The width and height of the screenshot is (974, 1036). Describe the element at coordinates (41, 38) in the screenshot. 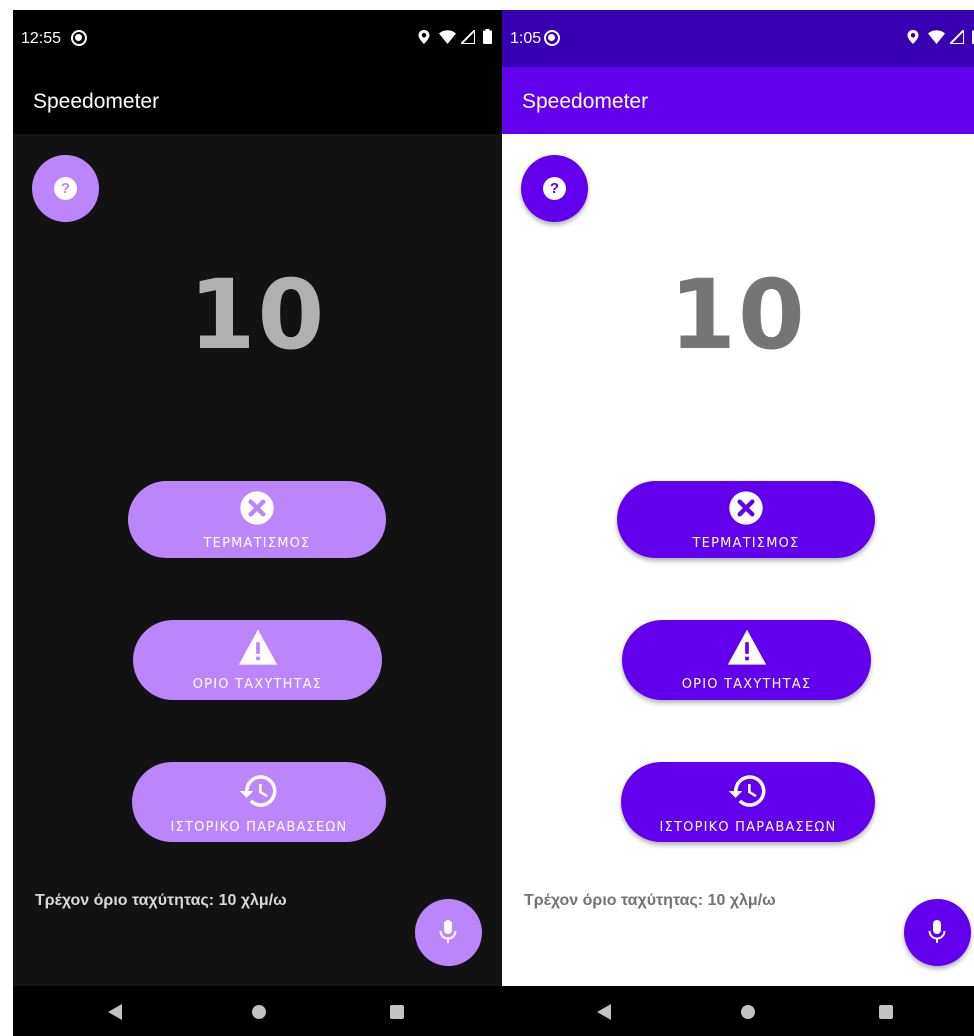

I see `status-time: 12:55` at that location.